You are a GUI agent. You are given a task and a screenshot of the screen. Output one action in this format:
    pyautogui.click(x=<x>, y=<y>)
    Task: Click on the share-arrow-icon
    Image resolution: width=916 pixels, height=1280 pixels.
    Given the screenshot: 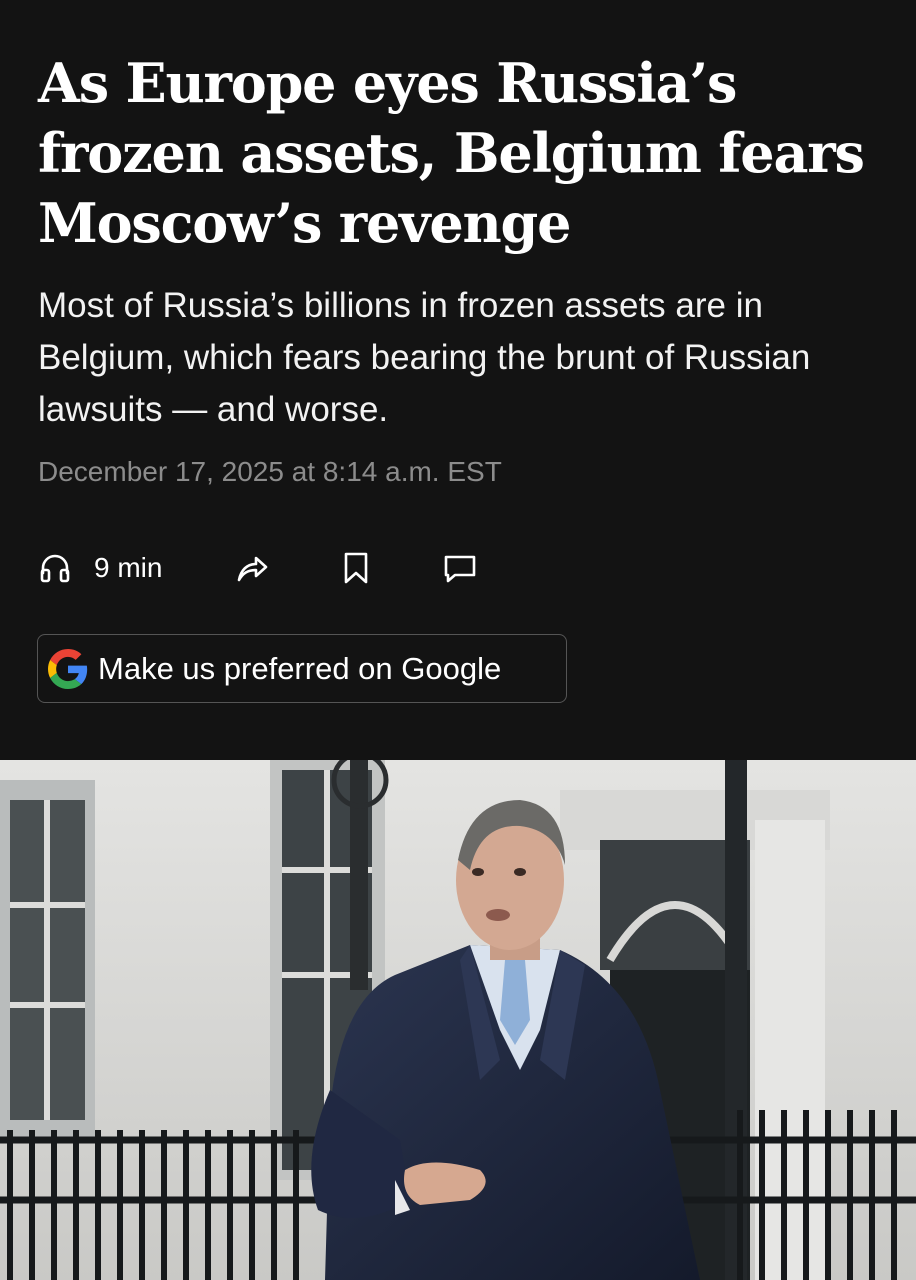 What is the action you would take?
    pyautogui.click(x=252, y=569)
    